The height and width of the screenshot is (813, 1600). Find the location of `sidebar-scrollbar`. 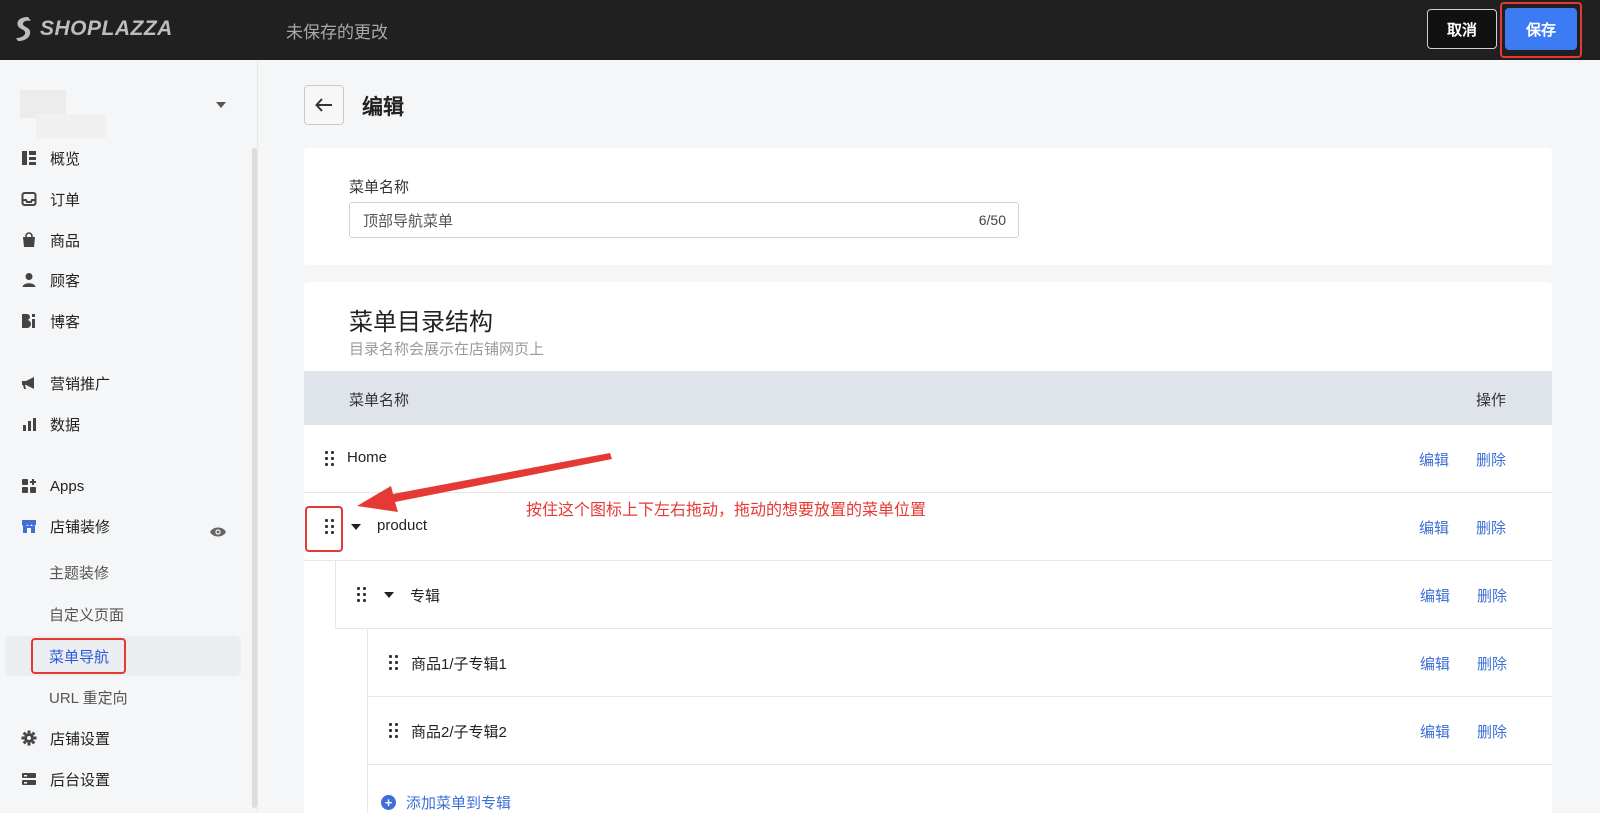

sidebar-scrollbar is located at coordinates (254, 478).